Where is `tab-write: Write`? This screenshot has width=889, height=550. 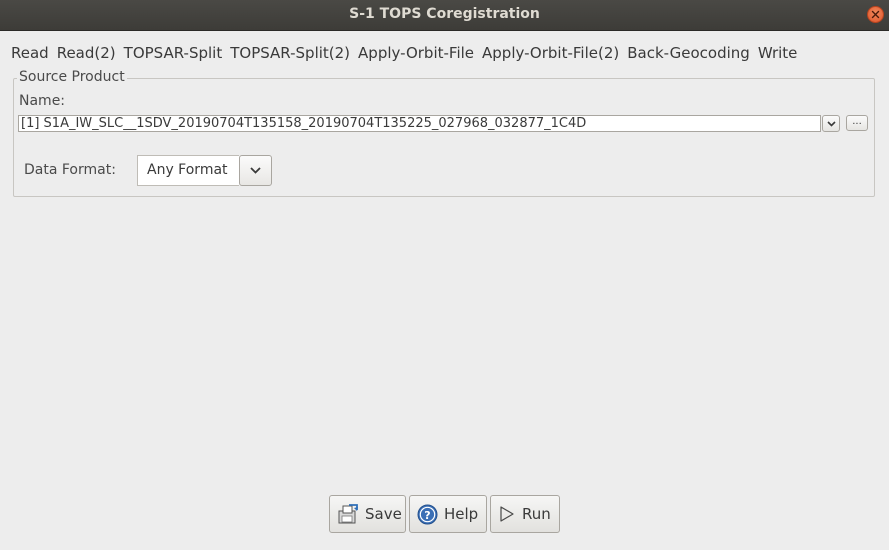 tab-write: Write is located at coordinates (778, 53).